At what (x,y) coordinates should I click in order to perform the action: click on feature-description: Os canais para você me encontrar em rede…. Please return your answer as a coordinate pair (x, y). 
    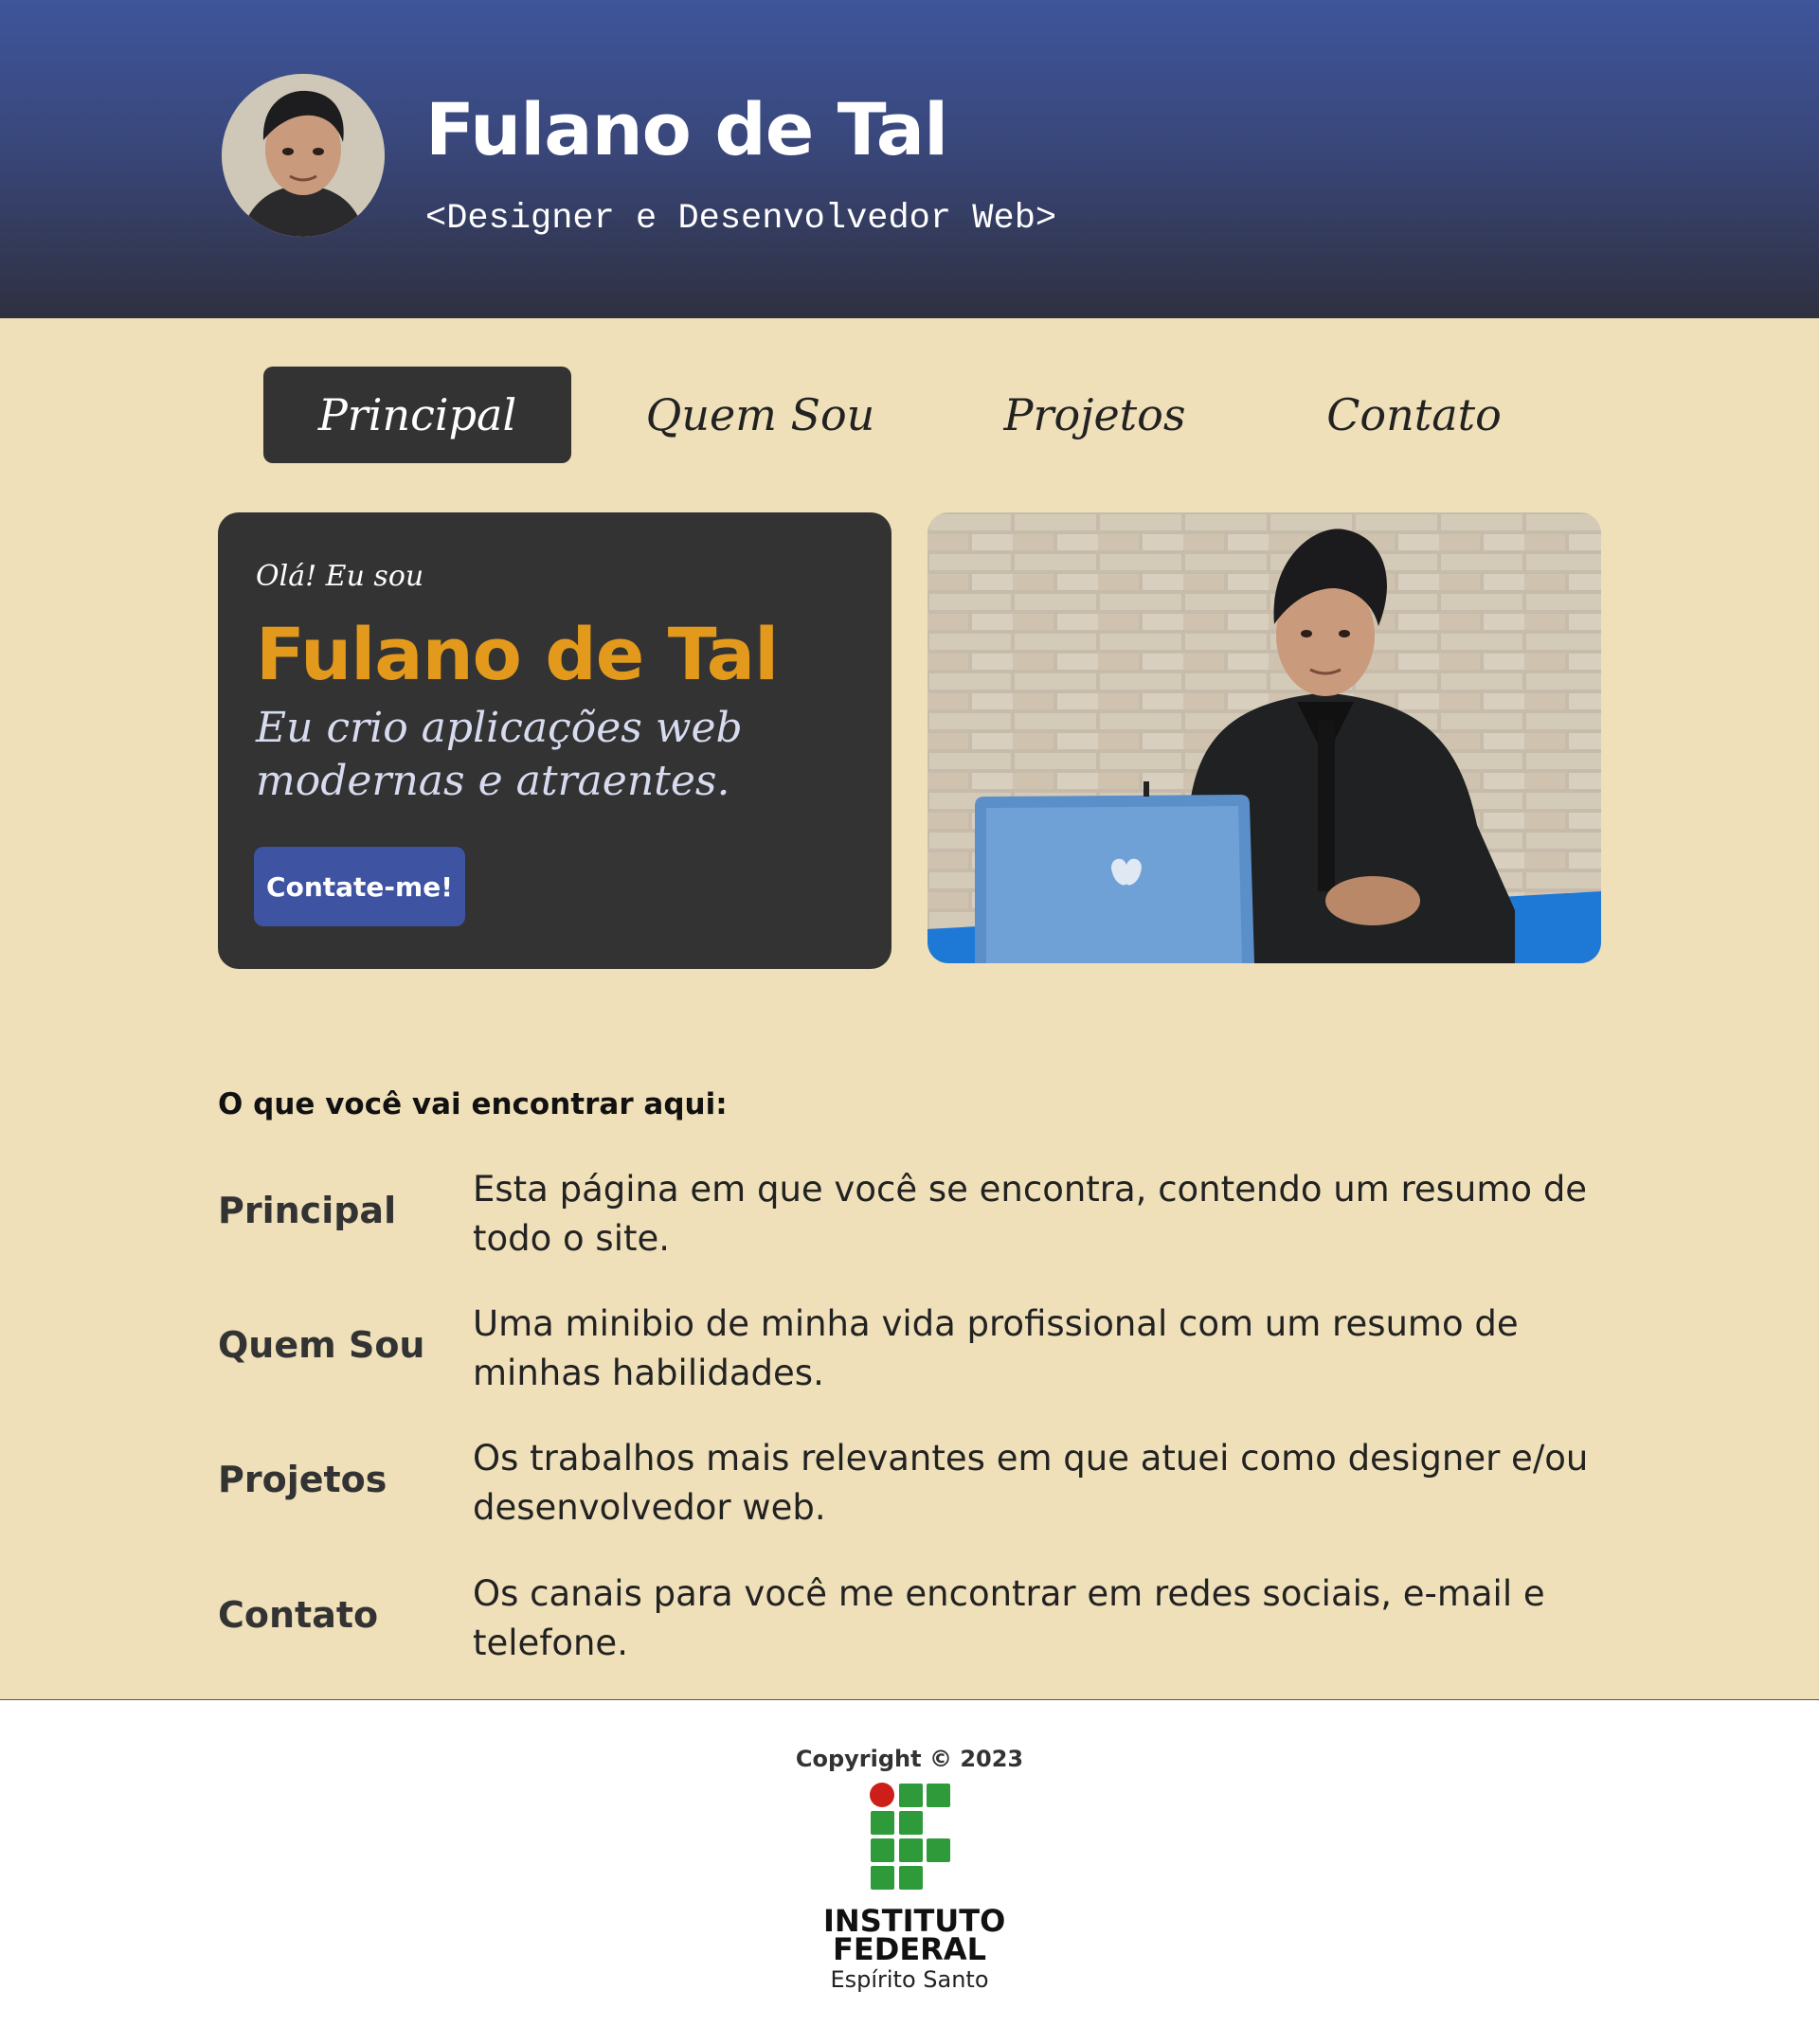
    Looking at the image, I should click on (1009, 1618).